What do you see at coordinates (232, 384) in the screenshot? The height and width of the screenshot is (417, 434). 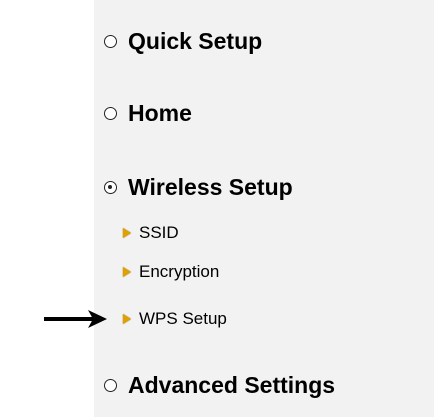 I see `menu-item-label: Advanced Settings` at bounding box center [232, 384].